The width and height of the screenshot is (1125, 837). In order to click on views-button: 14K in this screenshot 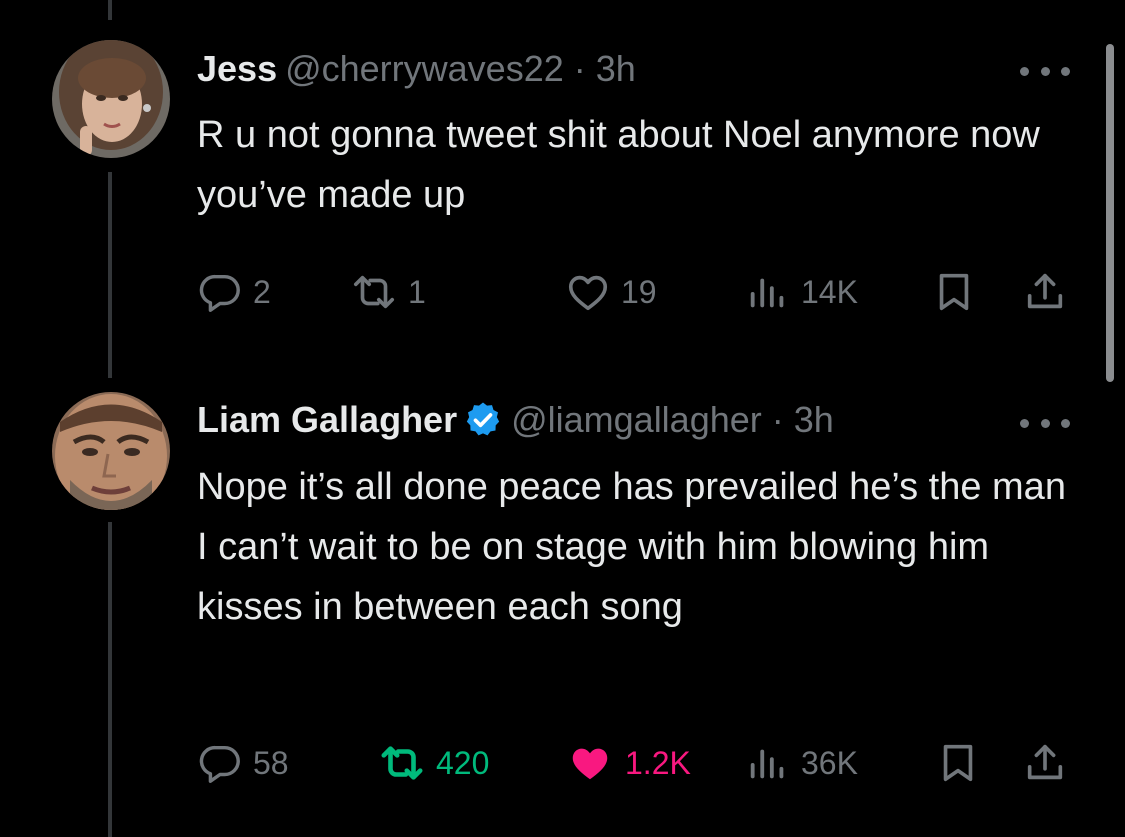, I will do `click(801, 292)`.